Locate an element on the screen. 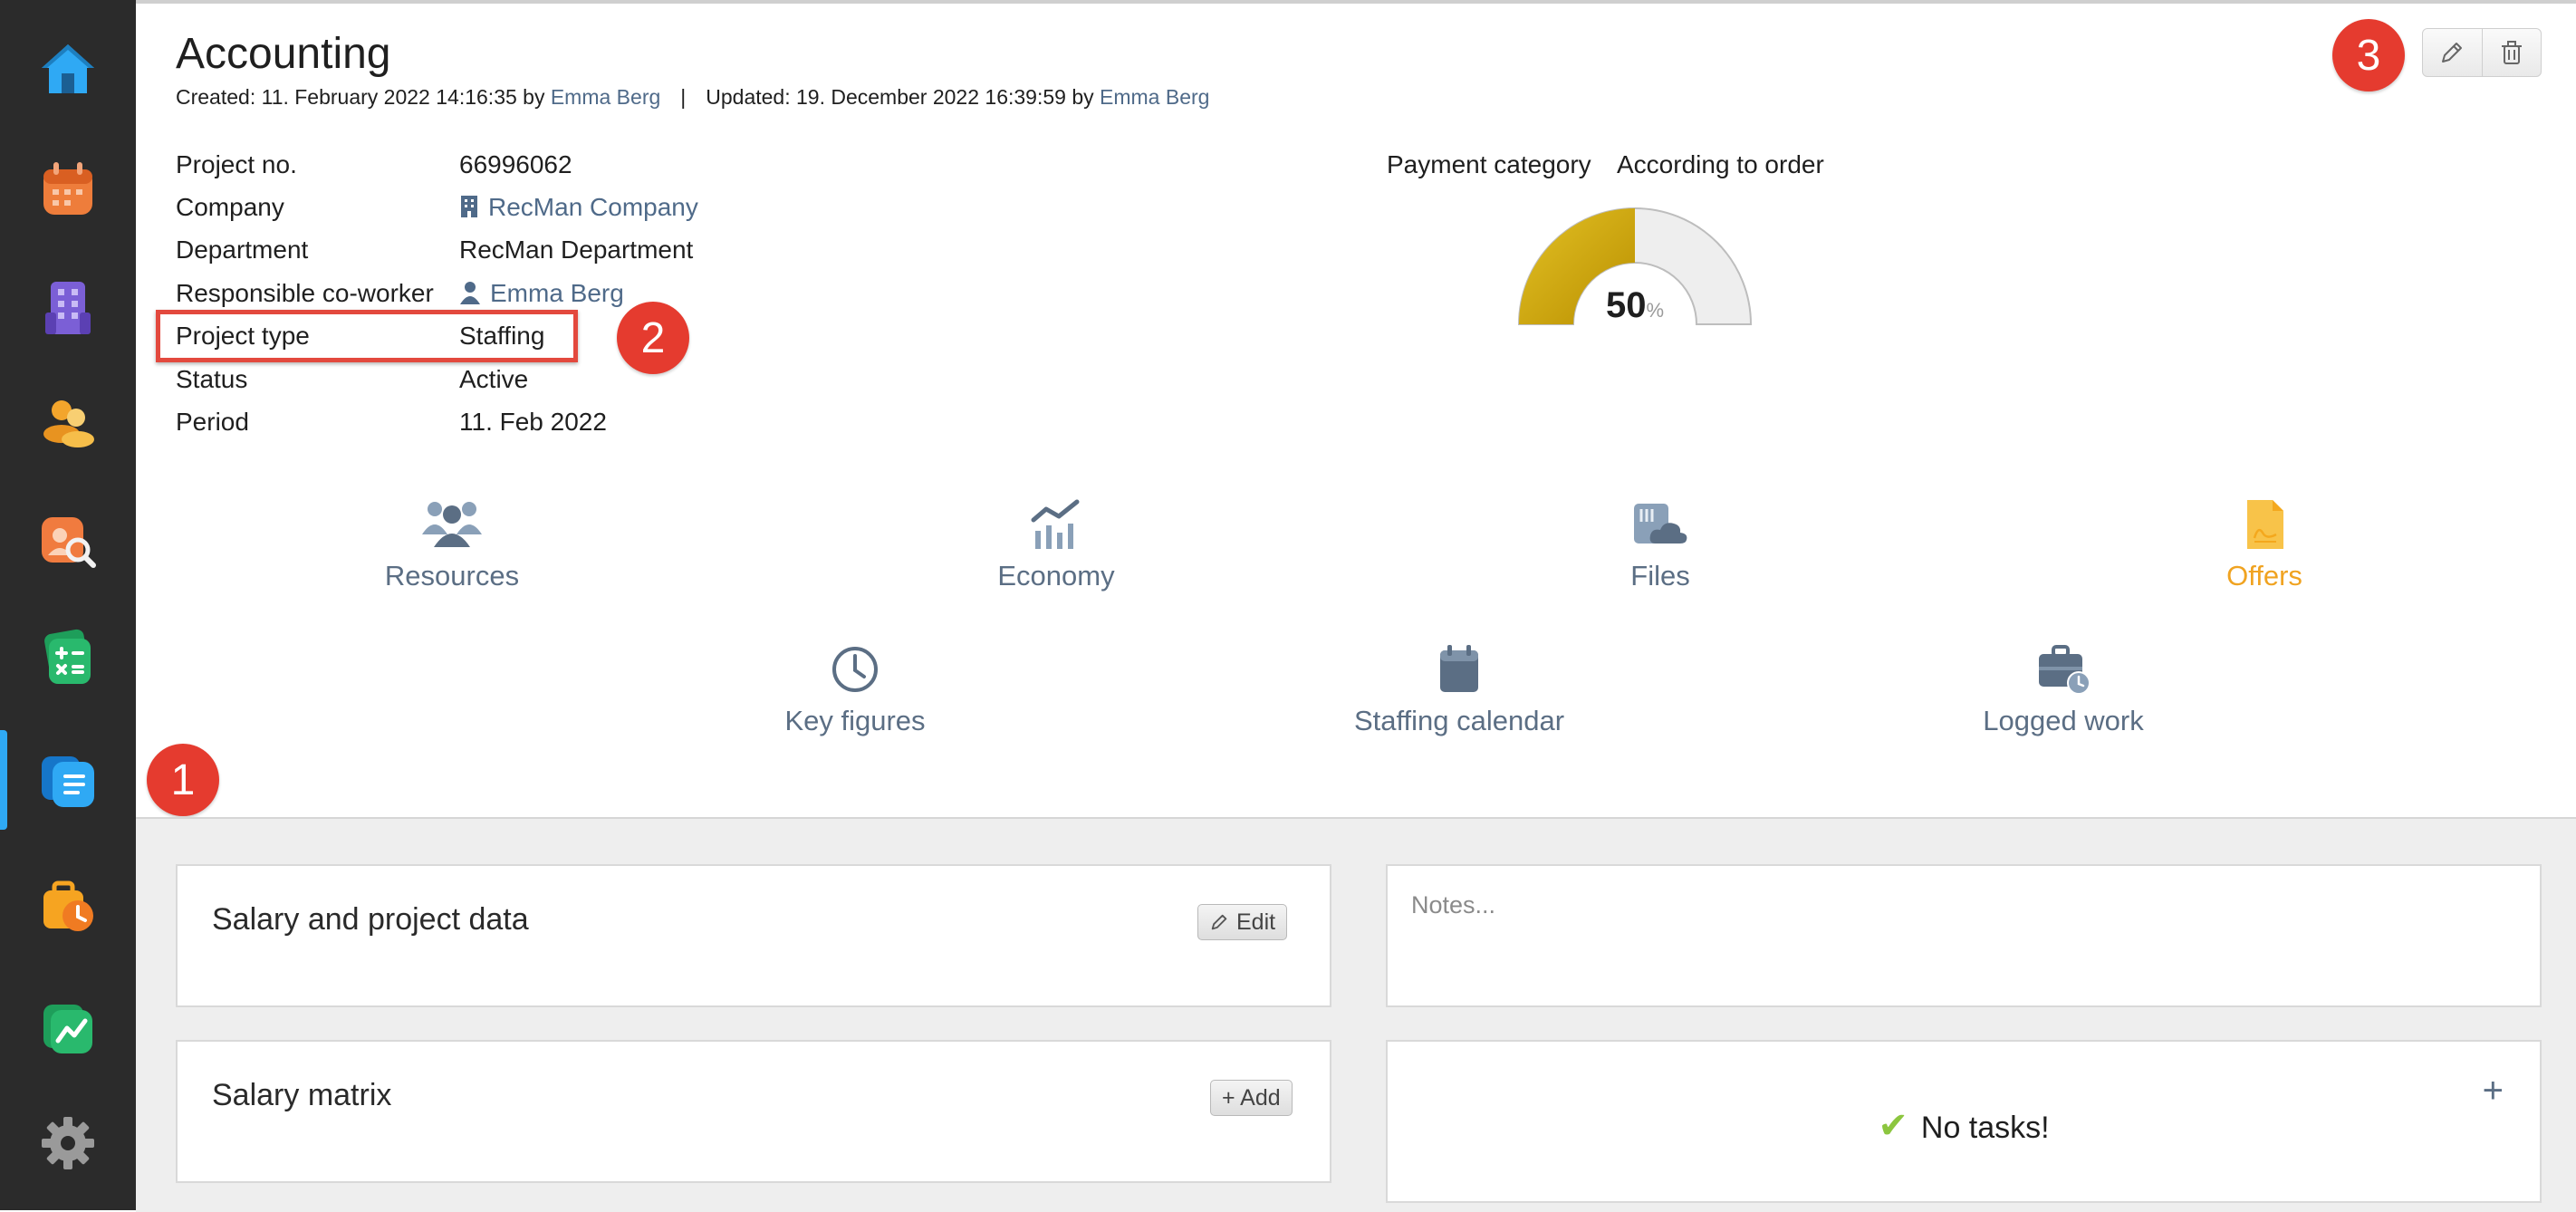 This screenshot has height=1212, width=2576. checkmark-icon: ✔ is located at coordinates (1893, 1126).